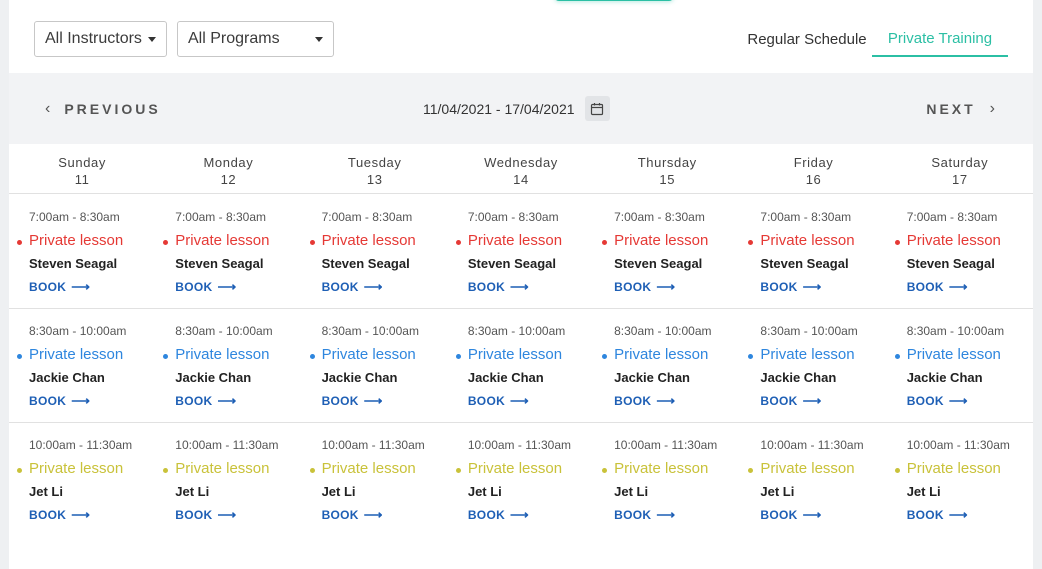 This screenshot has height=569, width=1042. What do you see at coordinates (516, 331) in the screenshot?
I see `lesson-time: 8:30am - 10:00am` at bounding box center [516, 331].